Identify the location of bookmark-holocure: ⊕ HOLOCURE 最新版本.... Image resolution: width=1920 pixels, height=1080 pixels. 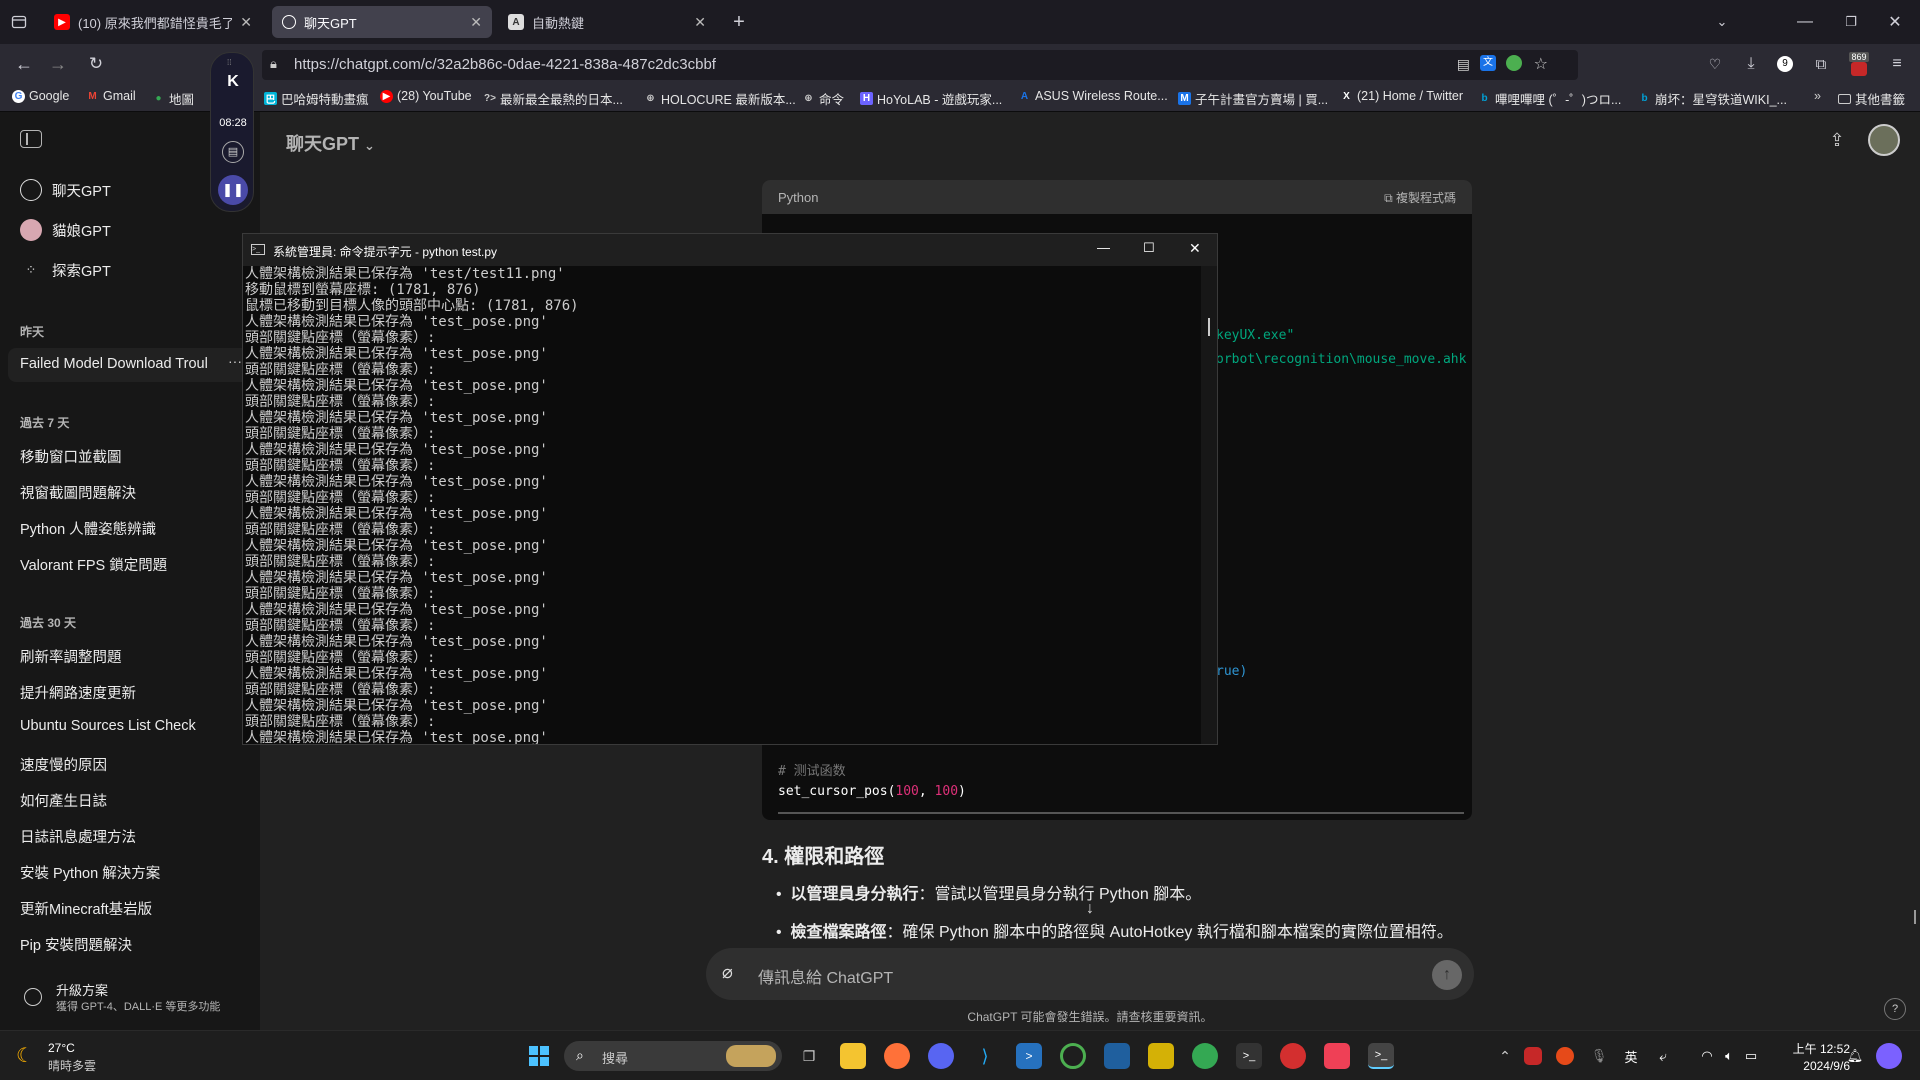
(719, 98).